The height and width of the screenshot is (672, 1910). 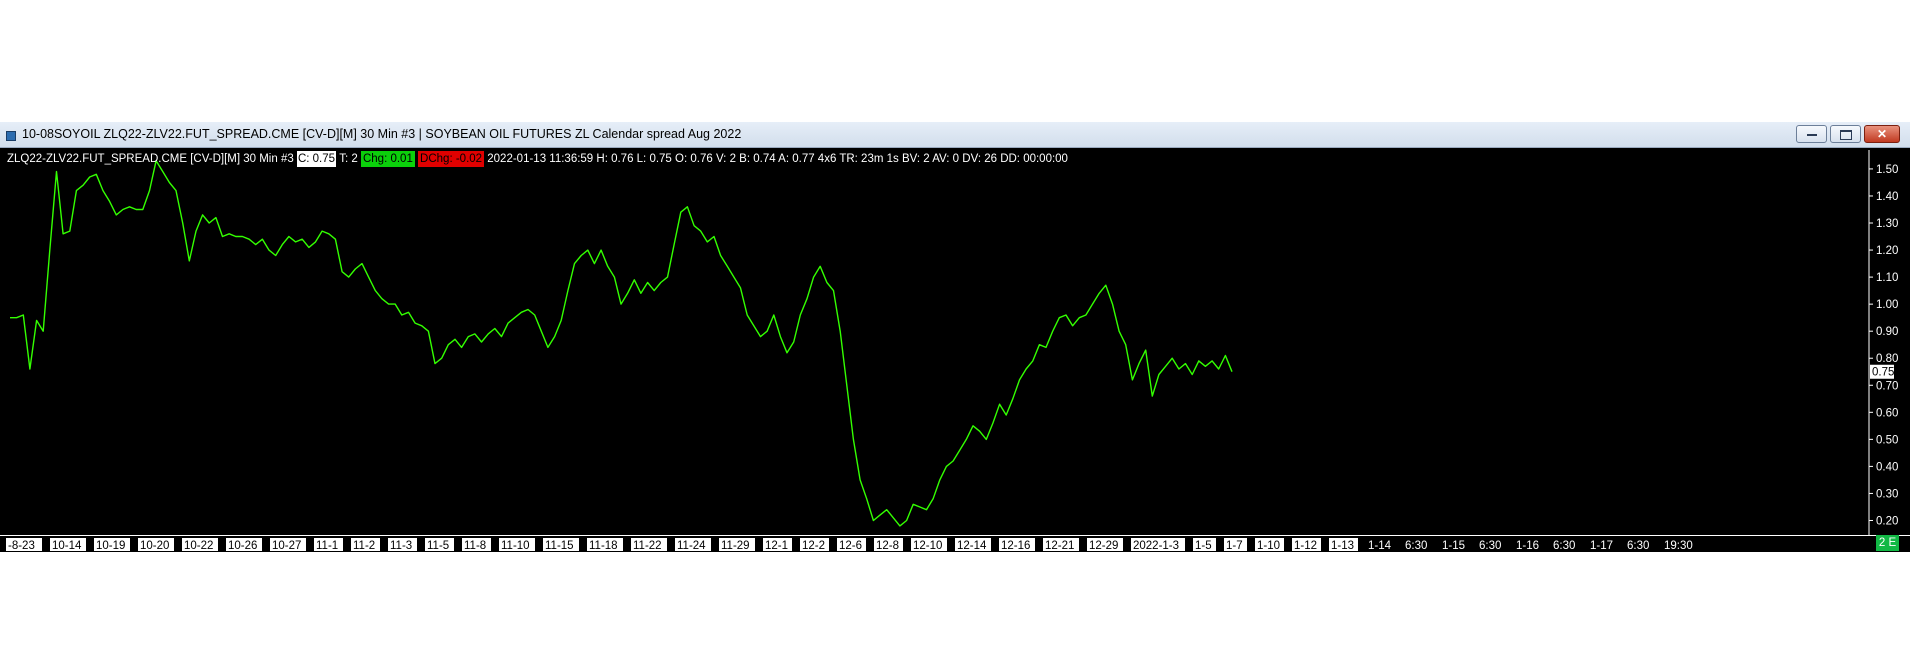 What do you see at coordinates (776, 546) in the screenshot?
I see `x-tick-label: 12-1` at bounding box center [776, 546].